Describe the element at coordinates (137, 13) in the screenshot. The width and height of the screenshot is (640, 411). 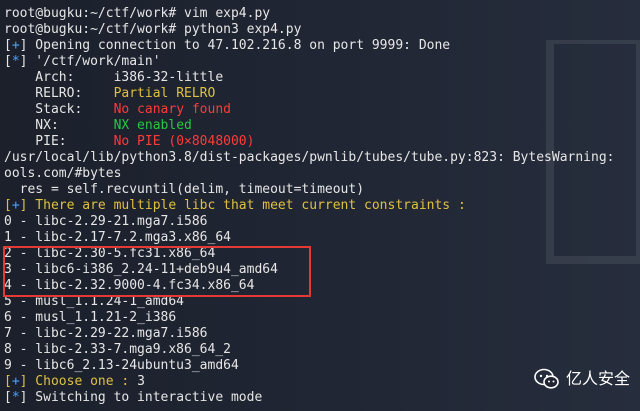
I see `terminal-text: root@bugku:~/ctf/work# vim exp4.py` at that location.